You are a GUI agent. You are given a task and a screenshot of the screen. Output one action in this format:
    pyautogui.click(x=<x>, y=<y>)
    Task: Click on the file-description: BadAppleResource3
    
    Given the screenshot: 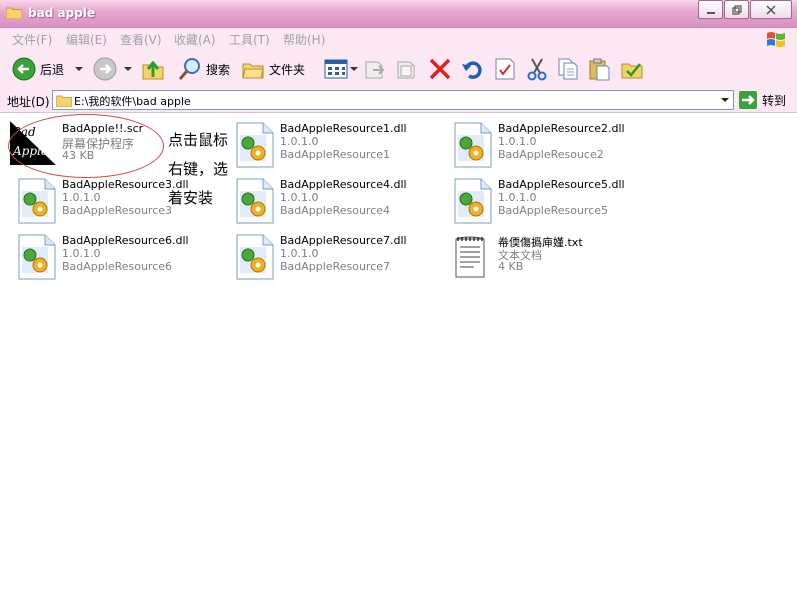 What is the action you would take?
    pyautogui.click(x=117, y=210)
    